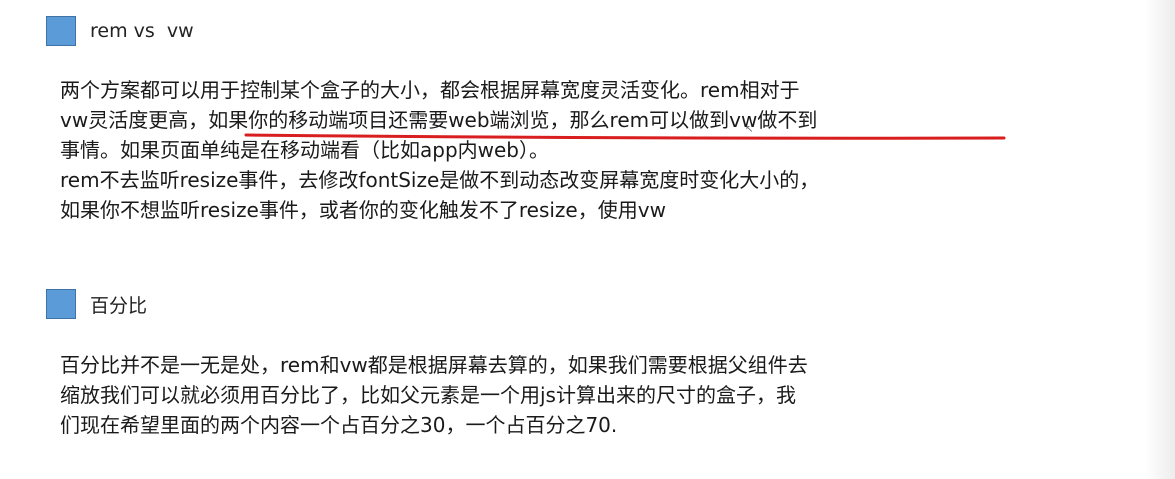 Image resolution: width=1175 pixels, height=479 pixels. What do you see at coordinates (1160, 239) in the screenshot?
I see `right-edge-shade` at bounding box center [1160, 239].